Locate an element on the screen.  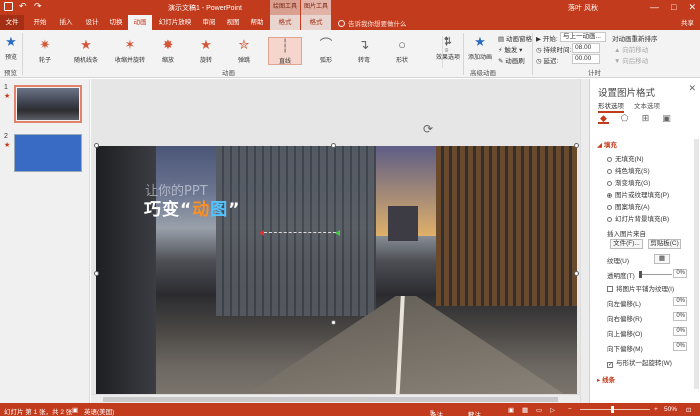
normal-view-icon: ▣ is located at coordinates (511, 410).